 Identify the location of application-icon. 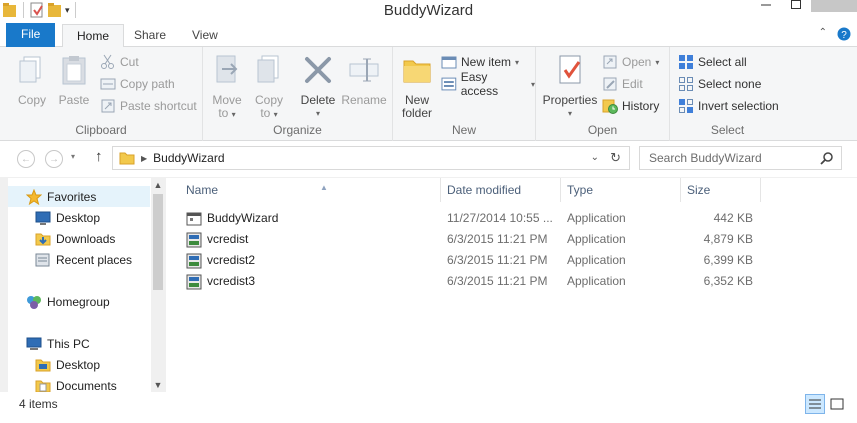
(194, 218).